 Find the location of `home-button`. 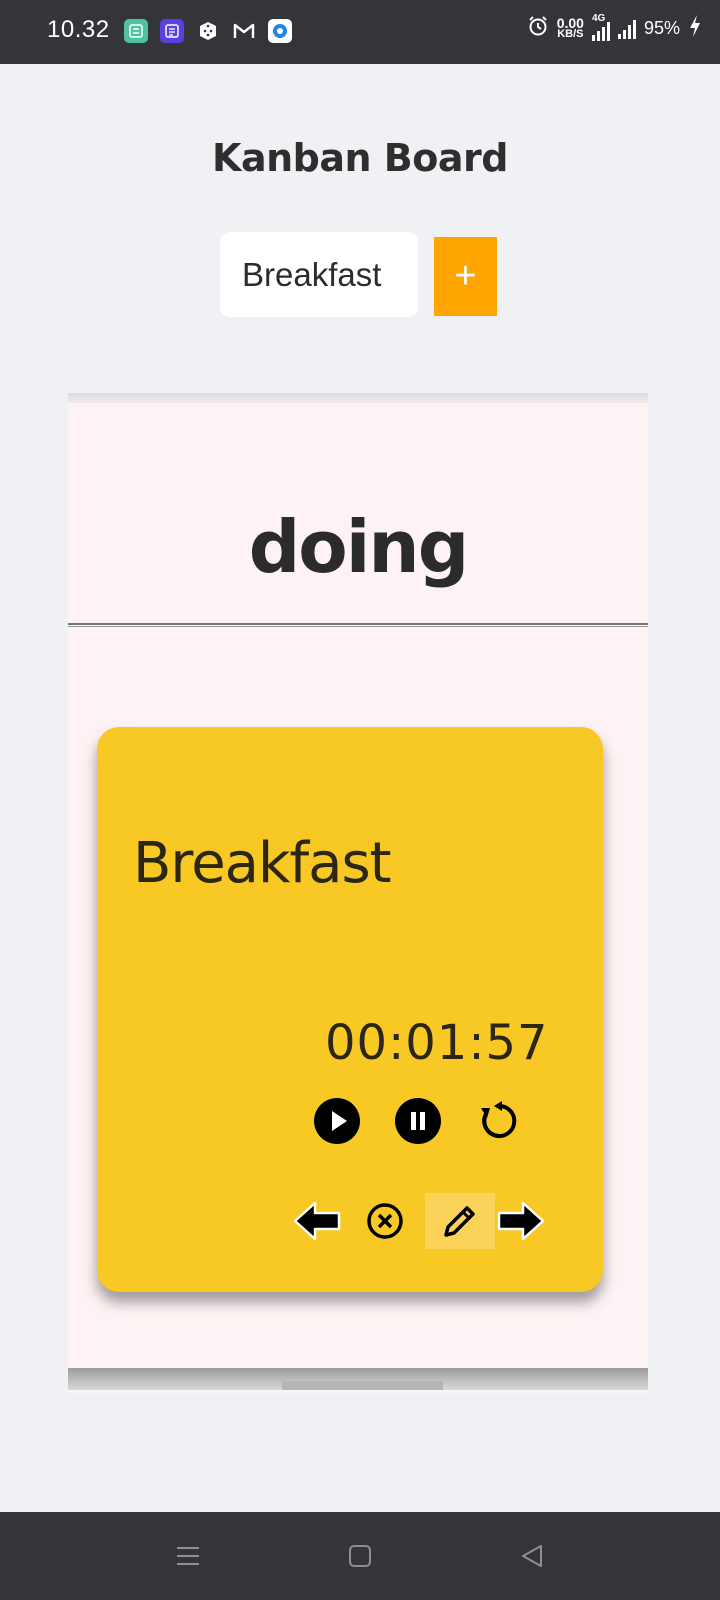

home-button is located at coordinates (360, 1556).